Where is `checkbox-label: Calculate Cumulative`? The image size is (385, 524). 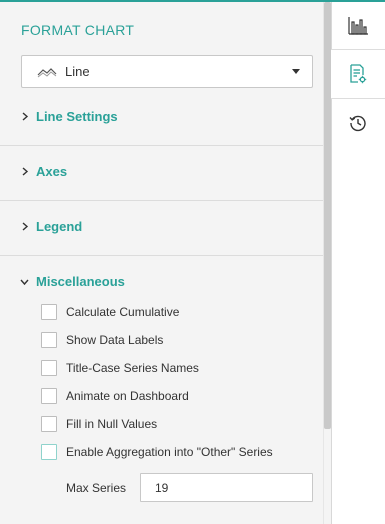
checkbox-label: Calculate Cumulative is located at coordinates (123, 312).